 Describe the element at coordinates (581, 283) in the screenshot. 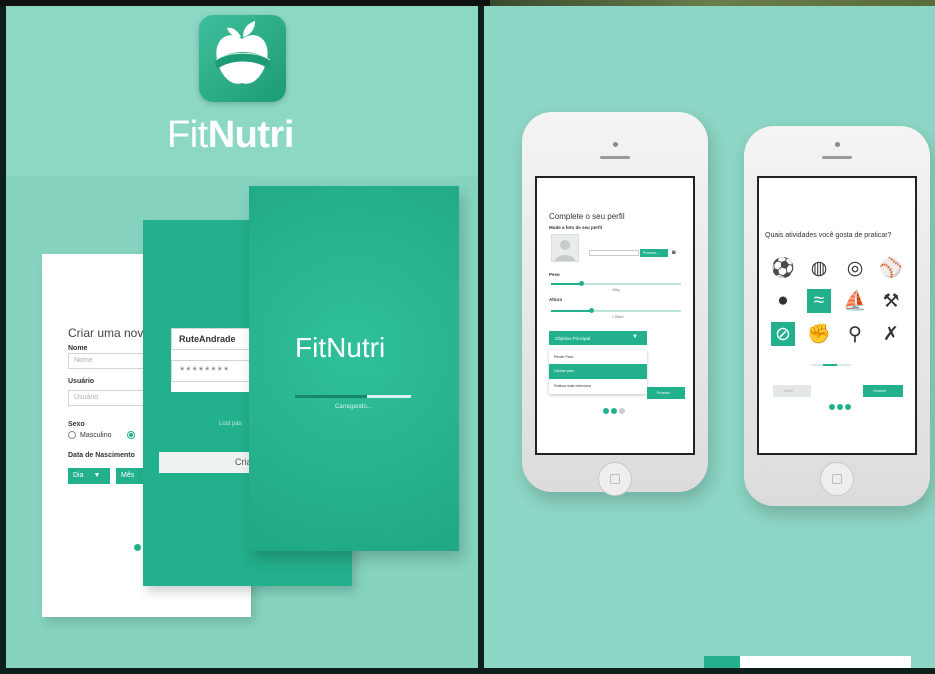

I see `weight-slider-handle` at that location.